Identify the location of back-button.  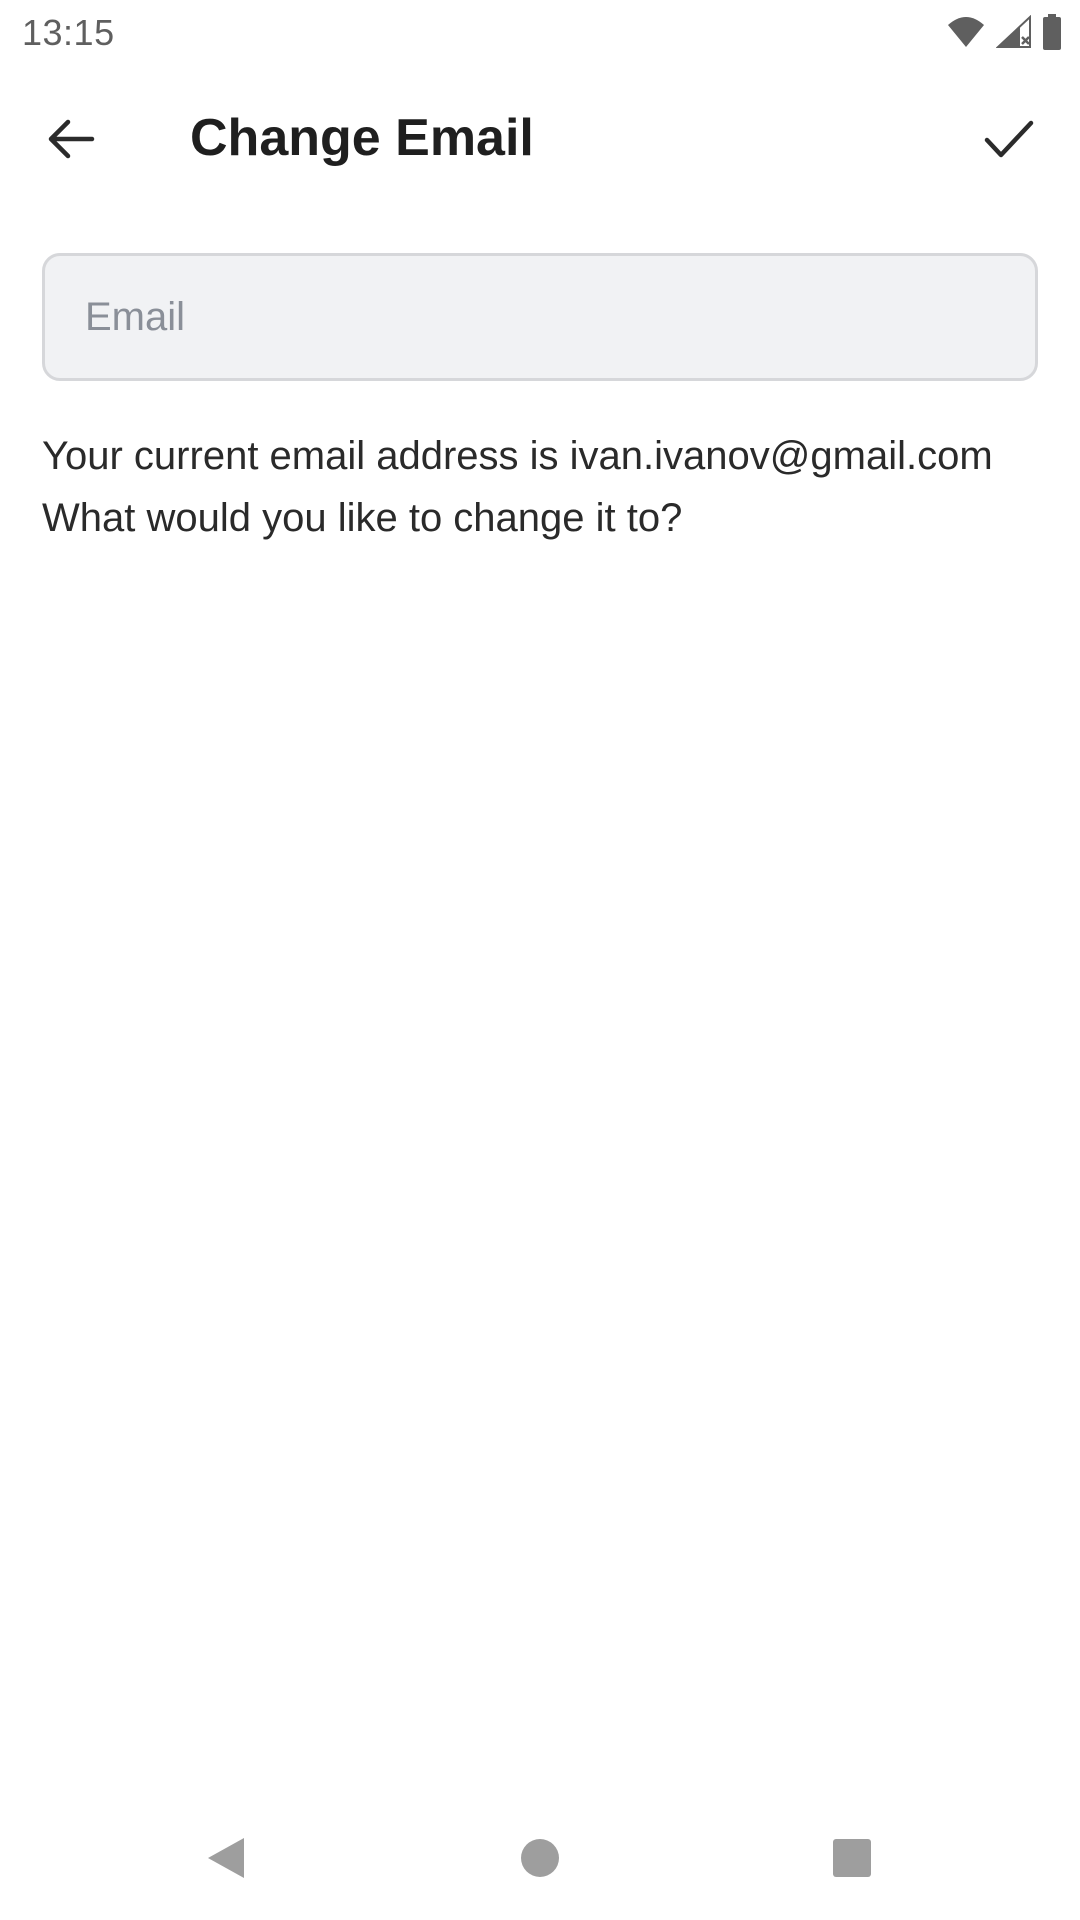
(71, 141).